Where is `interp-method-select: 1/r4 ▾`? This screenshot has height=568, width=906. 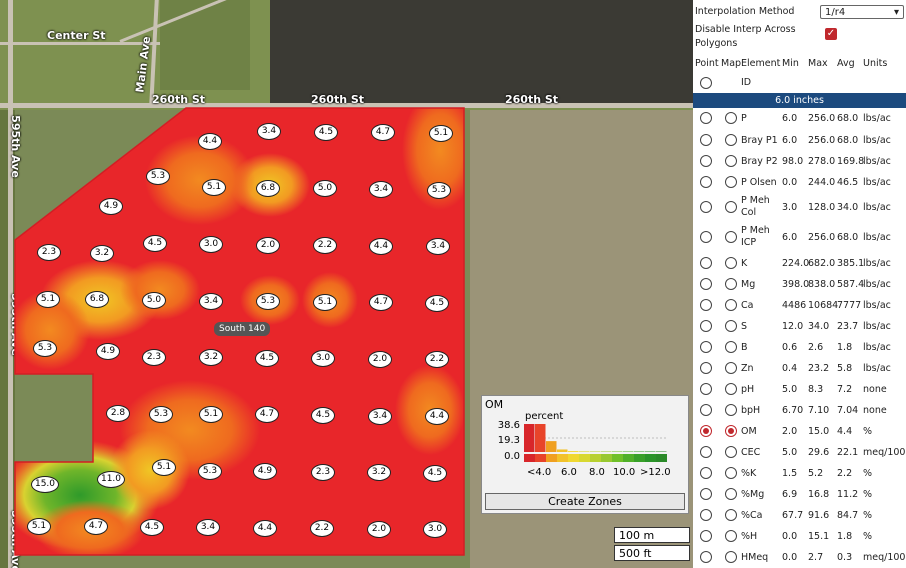
interp-method-select: 1/r4 ▾ is located at coordinates (862, 12).